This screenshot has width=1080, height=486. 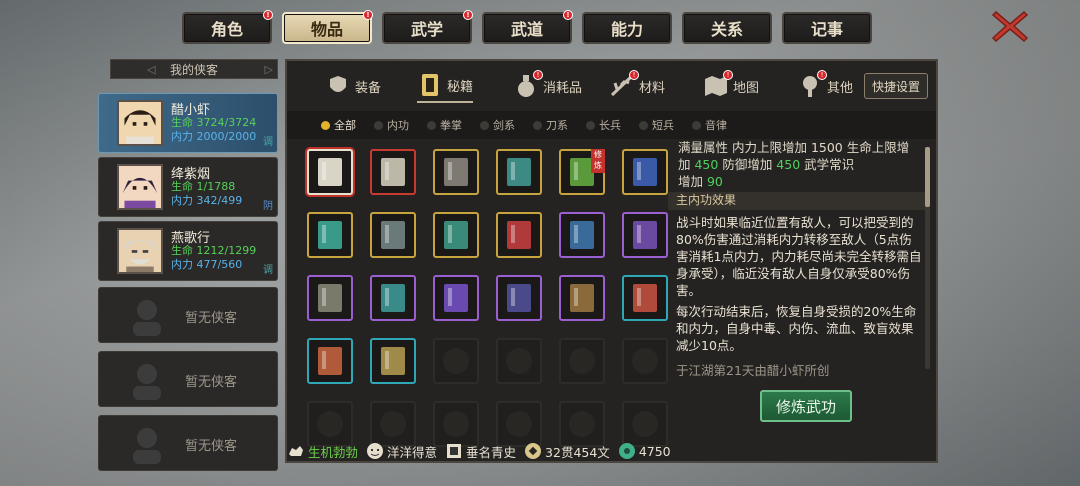 I want to click on category-label: 材料, so click(x=652, y=88).